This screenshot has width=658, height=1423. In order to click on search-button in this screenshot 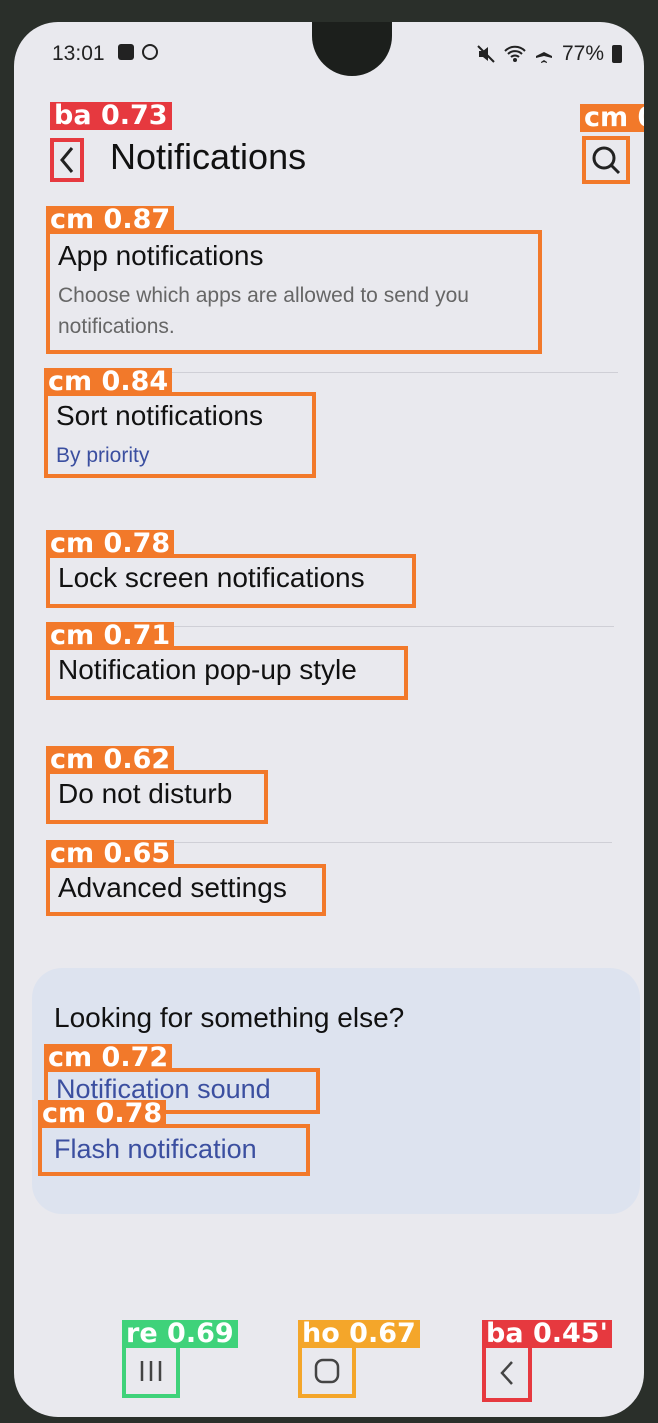, I will do `click(606, 160)`.